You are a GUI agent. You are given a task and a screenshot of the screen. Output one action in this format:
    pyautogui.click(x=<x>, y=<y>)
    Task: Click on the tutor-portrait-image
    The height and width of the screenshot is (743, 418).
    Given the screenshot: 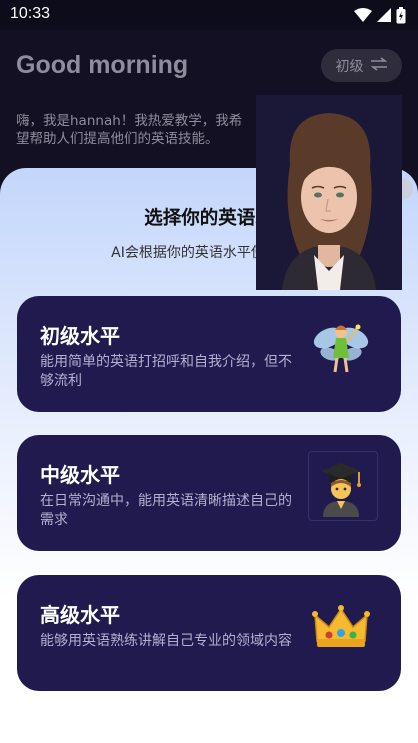 What is the action you would take?
    pyautogui.click(x=329, y=192)
    